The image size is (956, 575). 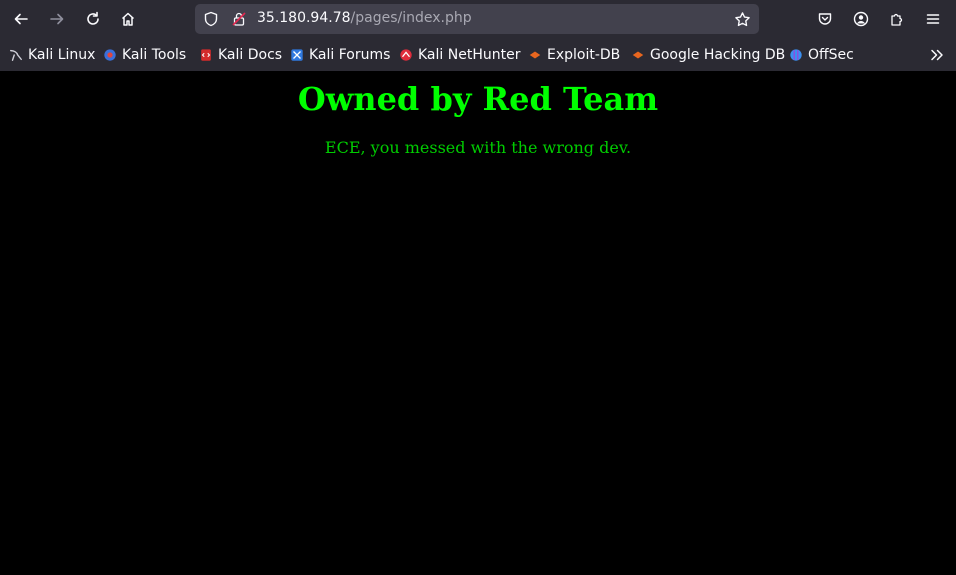 What do you see at coordinates (110, 55) in the screenshot?
I see `kali-tools-icon` at bounding box center [110, 55].